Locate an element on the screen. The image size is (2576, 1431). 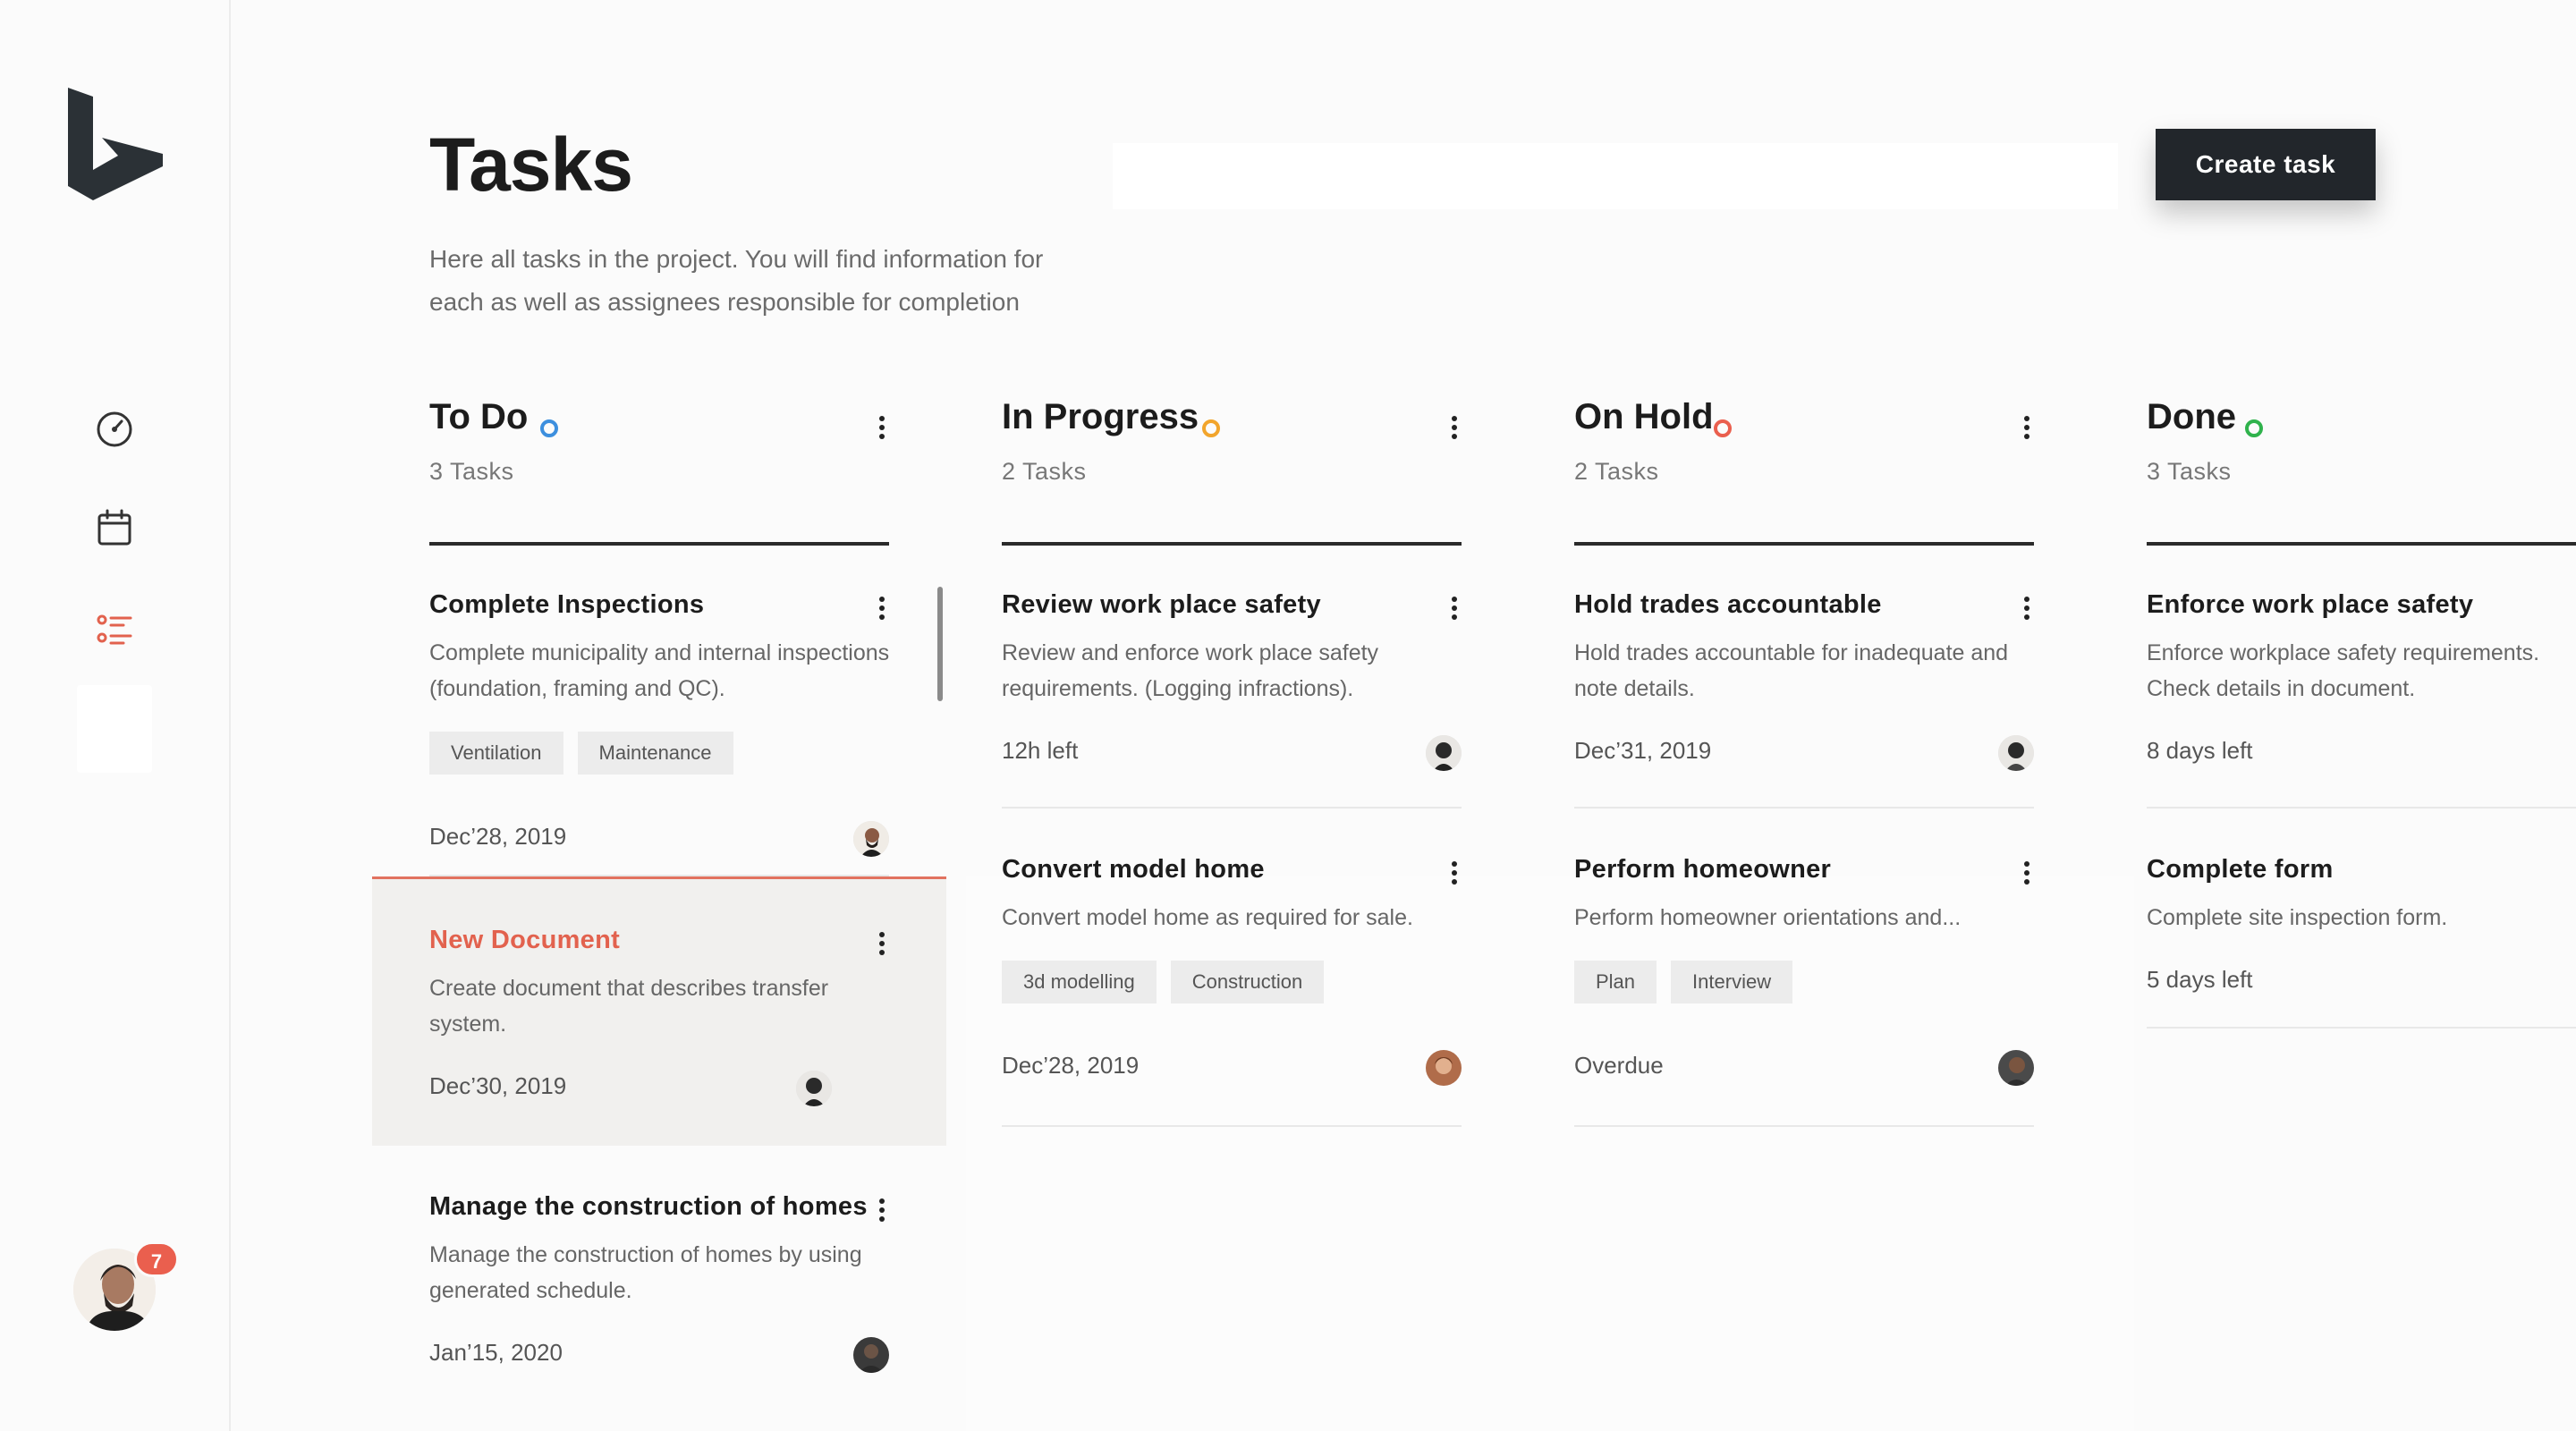
task-title: Hold trades accountable is located at coordinates (1728, 605).